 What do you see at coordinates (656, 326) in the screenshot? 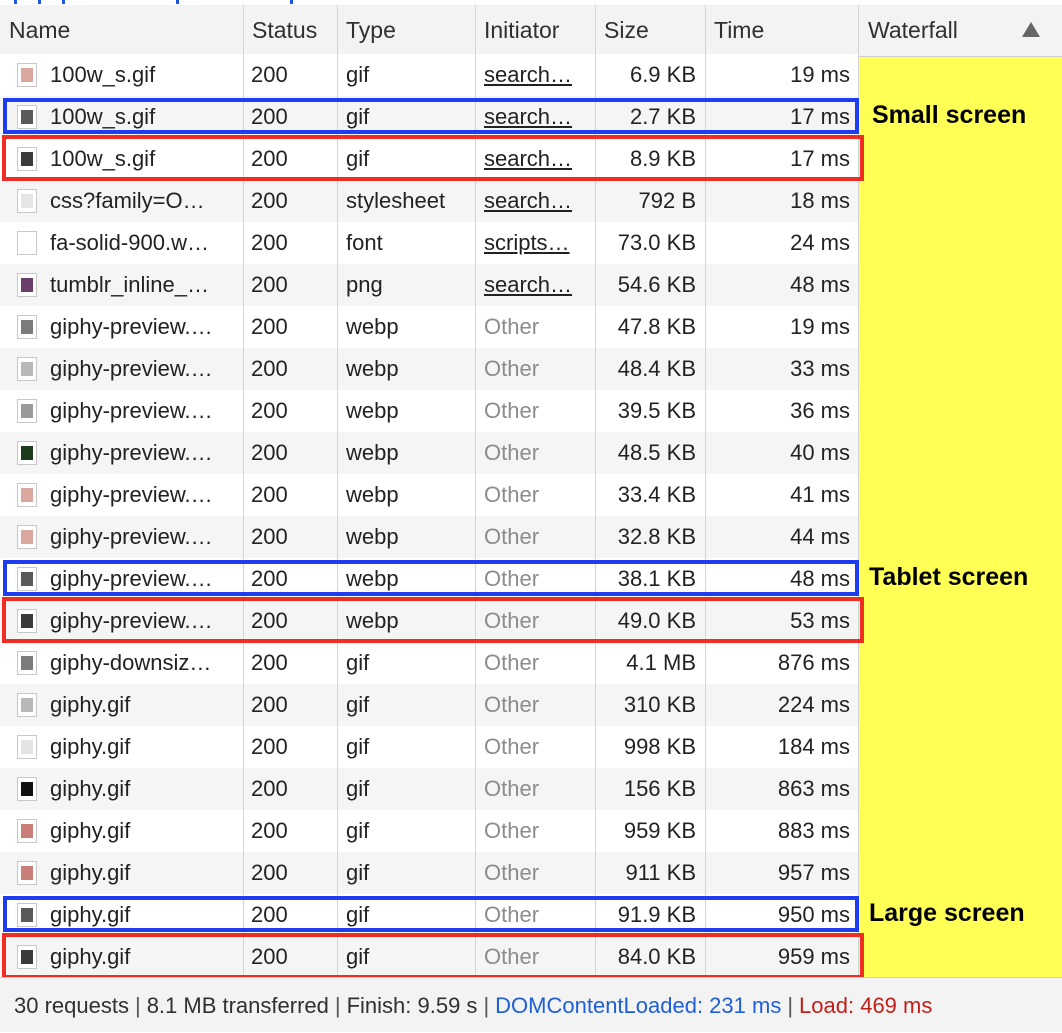
I see `request-size: 47.8 KB` at bounding box center [656, 326].